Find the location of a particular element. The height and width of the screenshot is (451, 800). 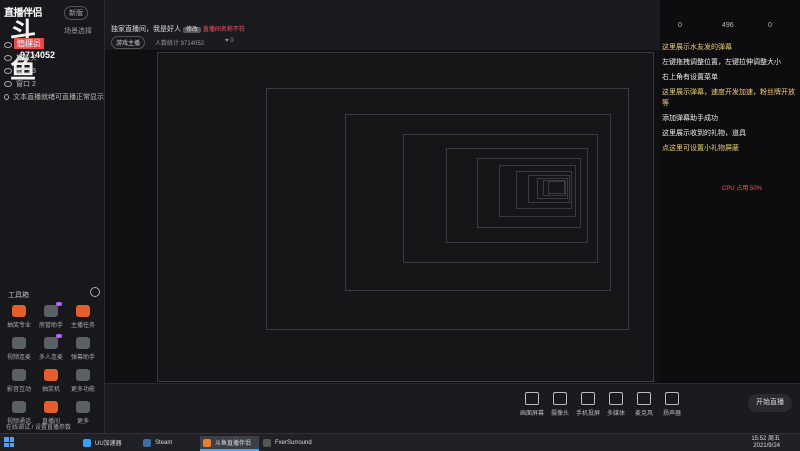

chat-message: 左键拖拽调整位置，左键拉伸调整大小 is located at coordinates (721, 62).